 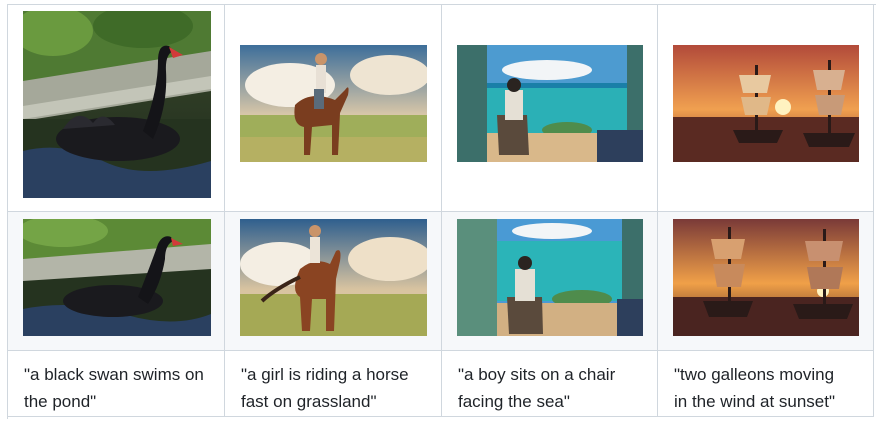 What do you see at coordinates (514, 401) in the screenshot?
I see `caption-line: facing the sea"` at bounding box center [514, 401].